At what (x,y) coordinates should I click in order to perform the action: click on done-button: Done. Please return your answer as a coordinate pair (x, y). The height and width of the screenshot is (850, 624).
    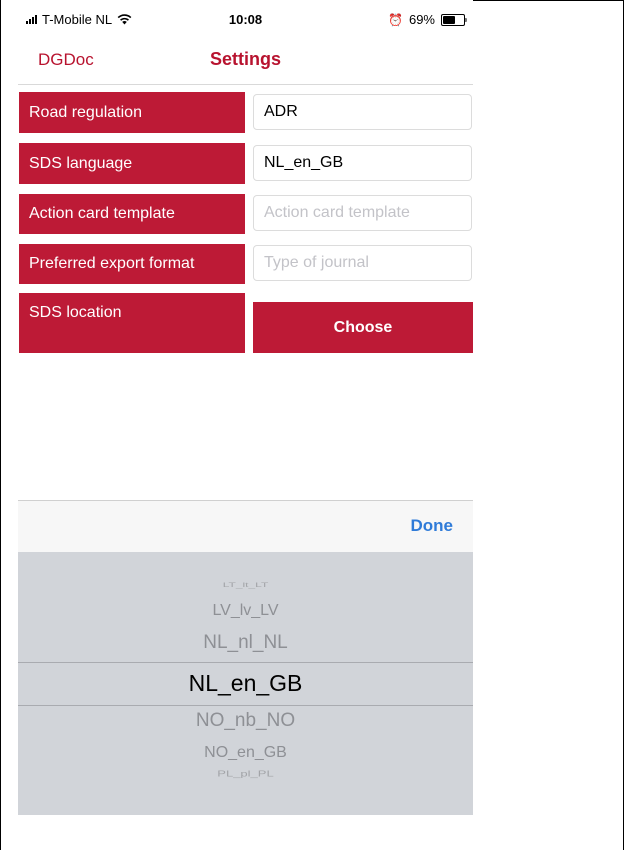
    Looking at the image, I should click on (432, 526).